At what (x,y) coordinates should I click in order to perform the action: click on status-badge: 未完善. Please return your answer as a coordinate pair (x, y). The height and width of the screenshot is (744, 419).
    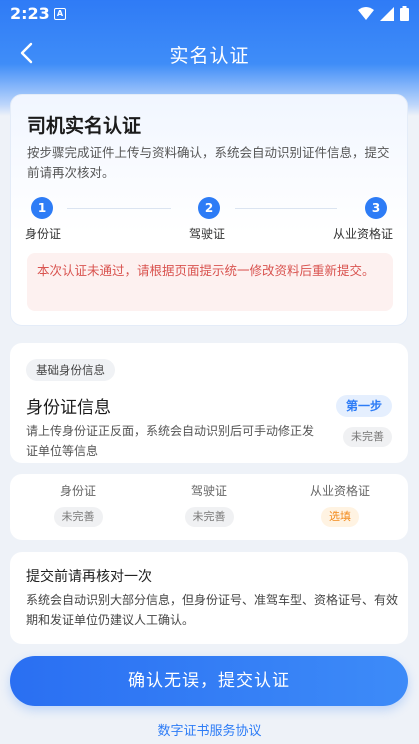
    Looking at the image, I should click on (367, 437).